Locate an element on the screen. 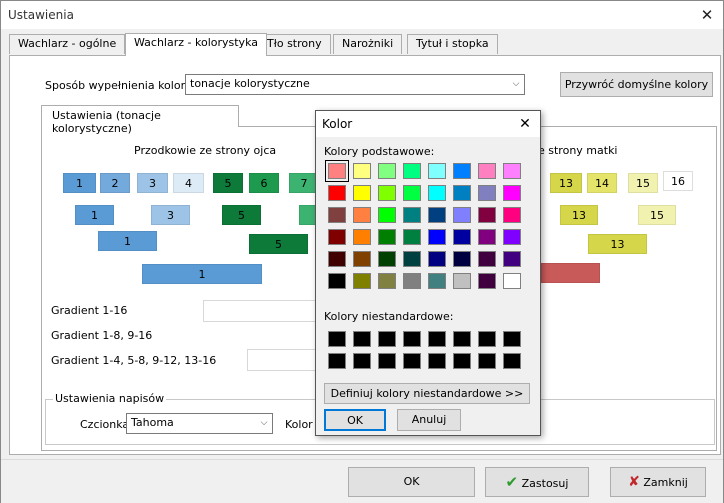 The image size is (724, 503). father-box-r3-1: 1 is located at coordinates (127, 241).